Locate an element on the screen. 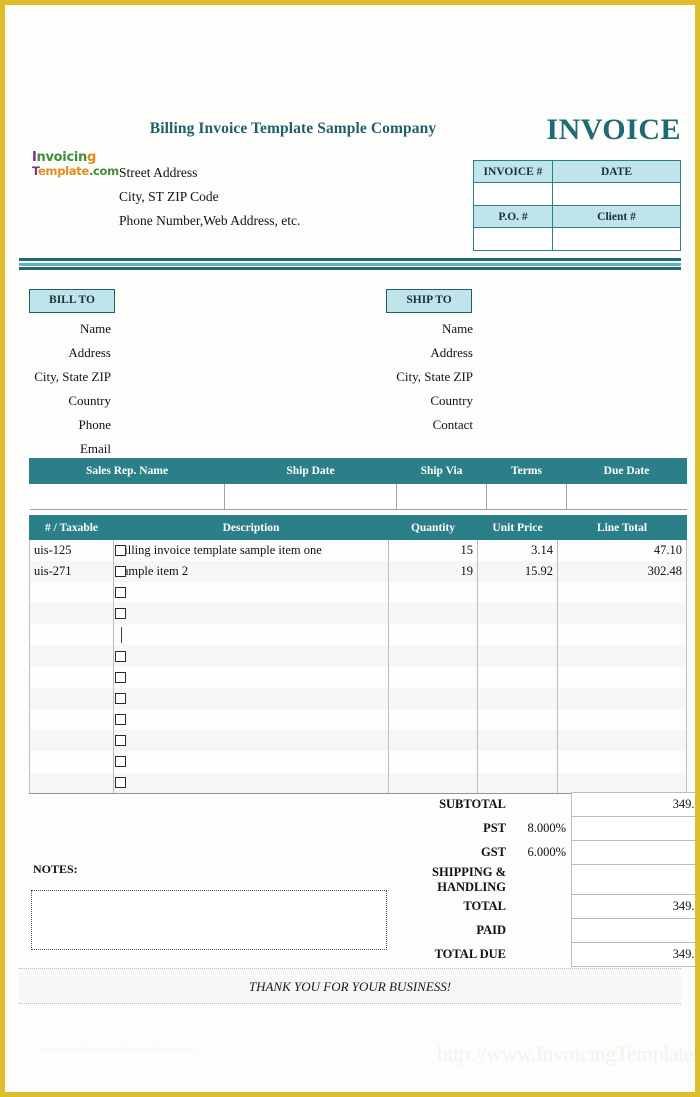  ship-to-country: Country is located at coordinates (419, 402).